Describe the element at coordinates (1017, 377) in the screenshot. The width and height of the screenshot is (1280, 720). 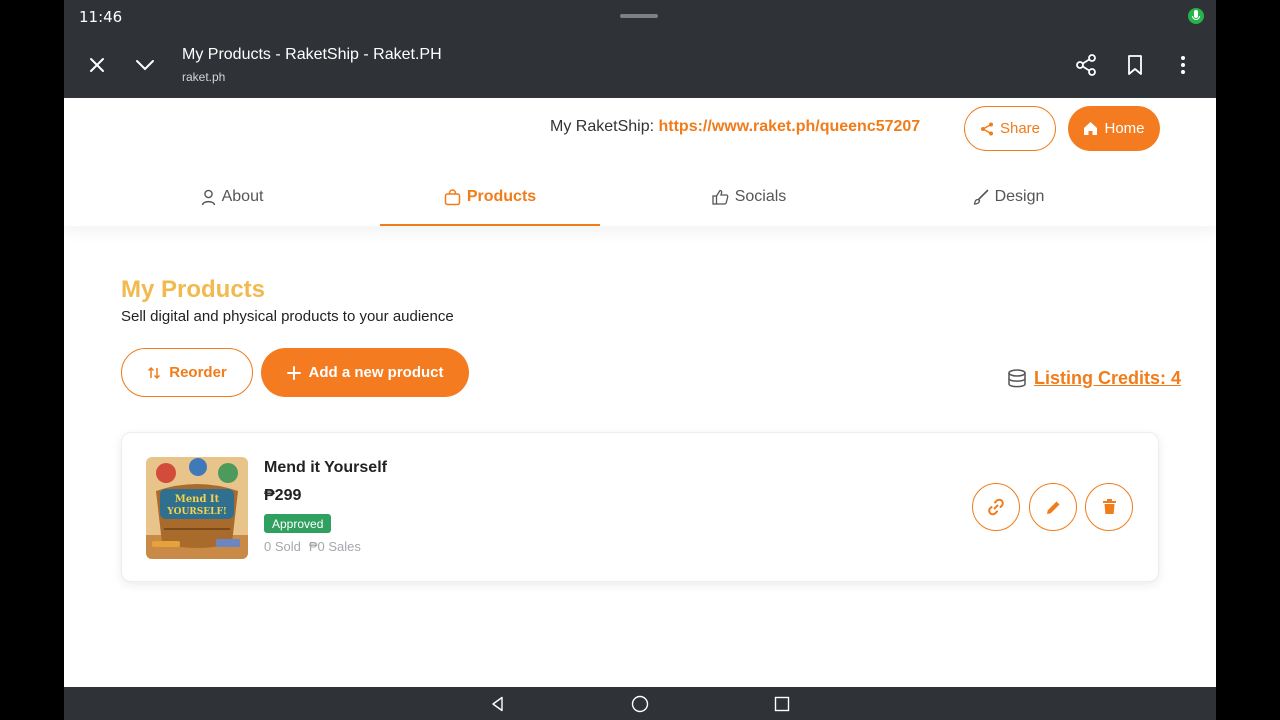
I see `coins-stack-icon` at that location.